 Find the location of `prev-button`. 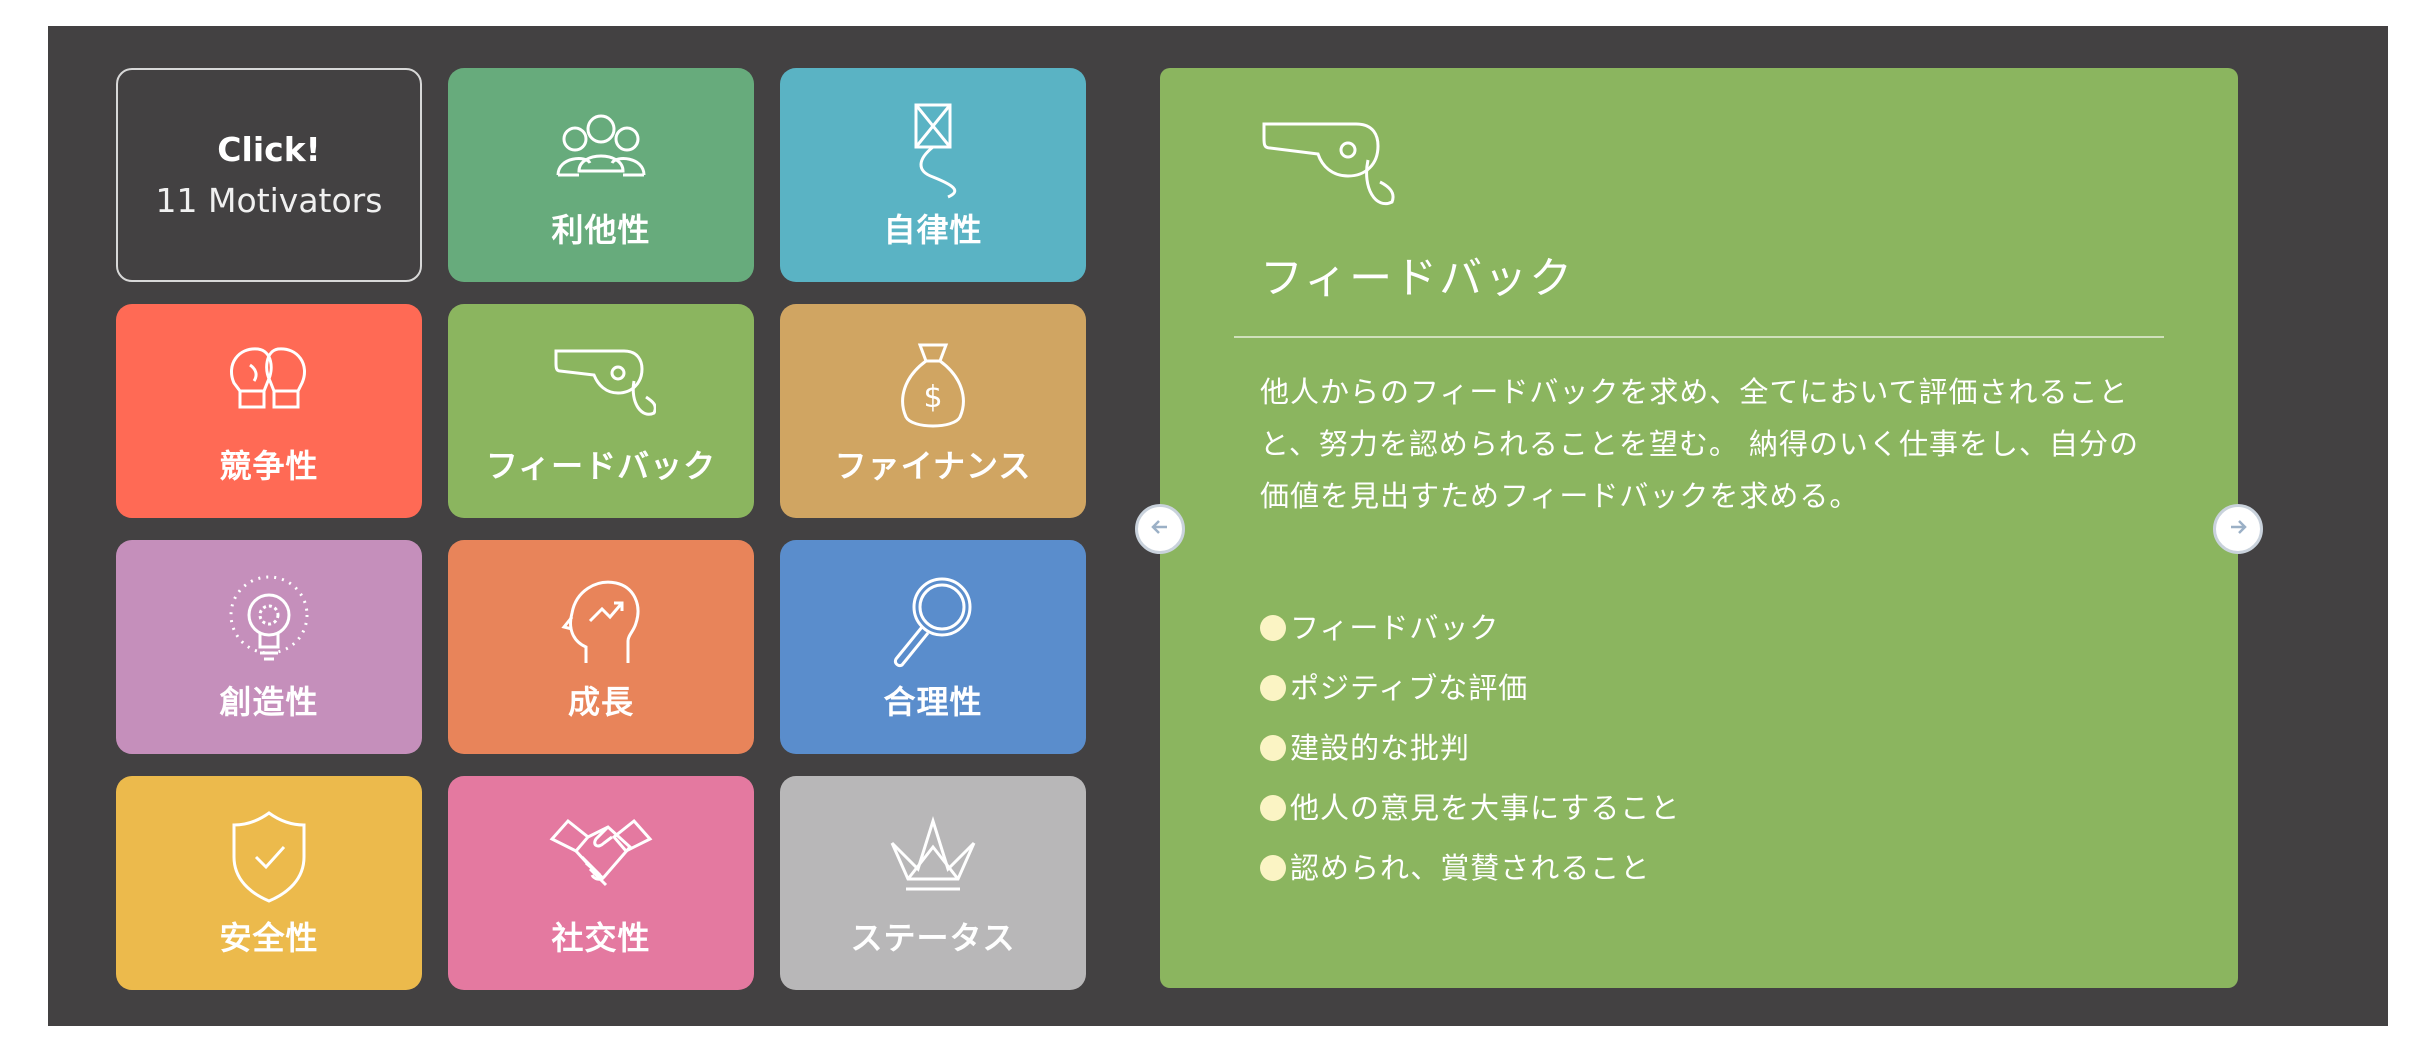

prev-button is located at coordinates (1160, 529).